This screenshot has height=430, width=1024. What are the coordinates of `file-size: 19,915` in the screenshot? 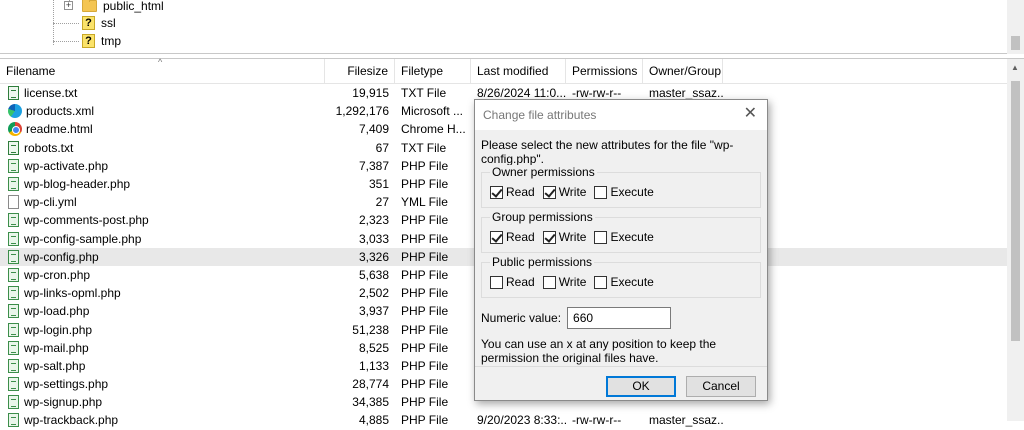 It's located at (370, 93).